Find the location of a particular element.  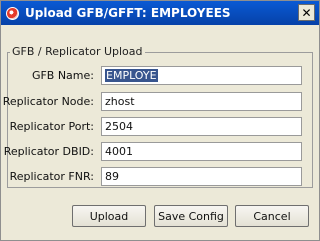

replicator-port-input: 2504 is located at coordinates (201, 126).